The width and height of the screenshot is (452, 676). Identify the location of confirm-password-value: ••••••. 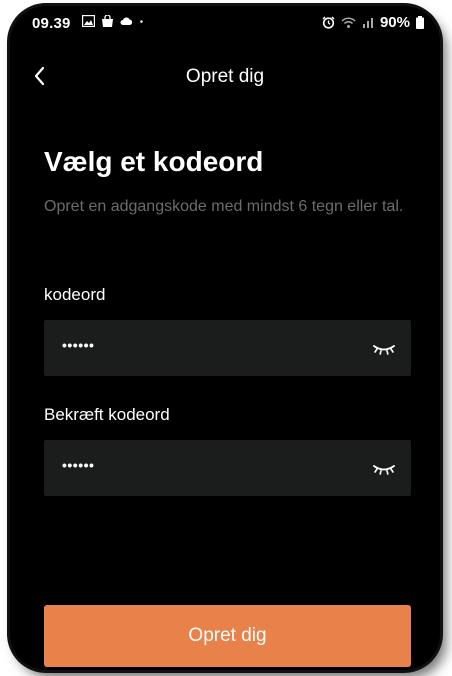
(78, 465).